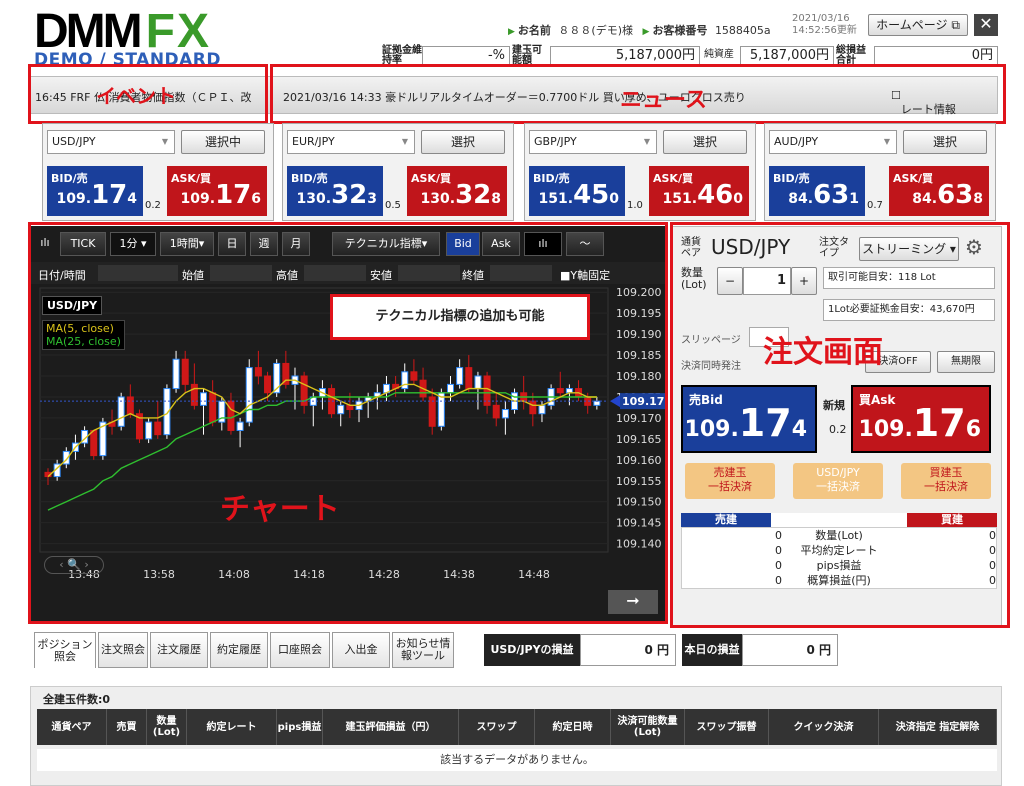 This screenshot has width=1024, height=786. I want to click on spread-value: 0.7, so click(875, 205).